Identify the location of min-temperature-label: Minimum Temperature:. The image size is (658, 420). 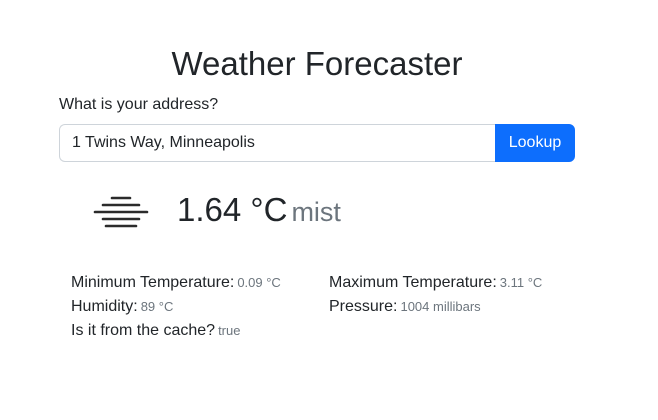
(153, 282).